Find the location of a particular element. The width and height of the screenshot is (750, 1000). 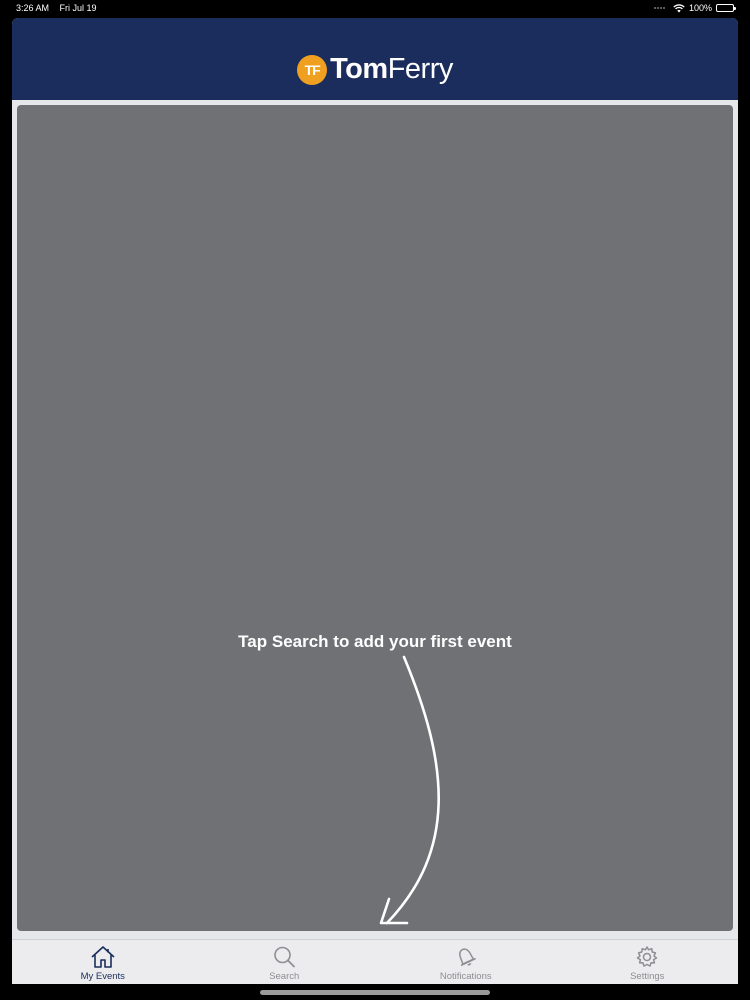

logo-word-tom: Tom is located at coordinates (359, 69).